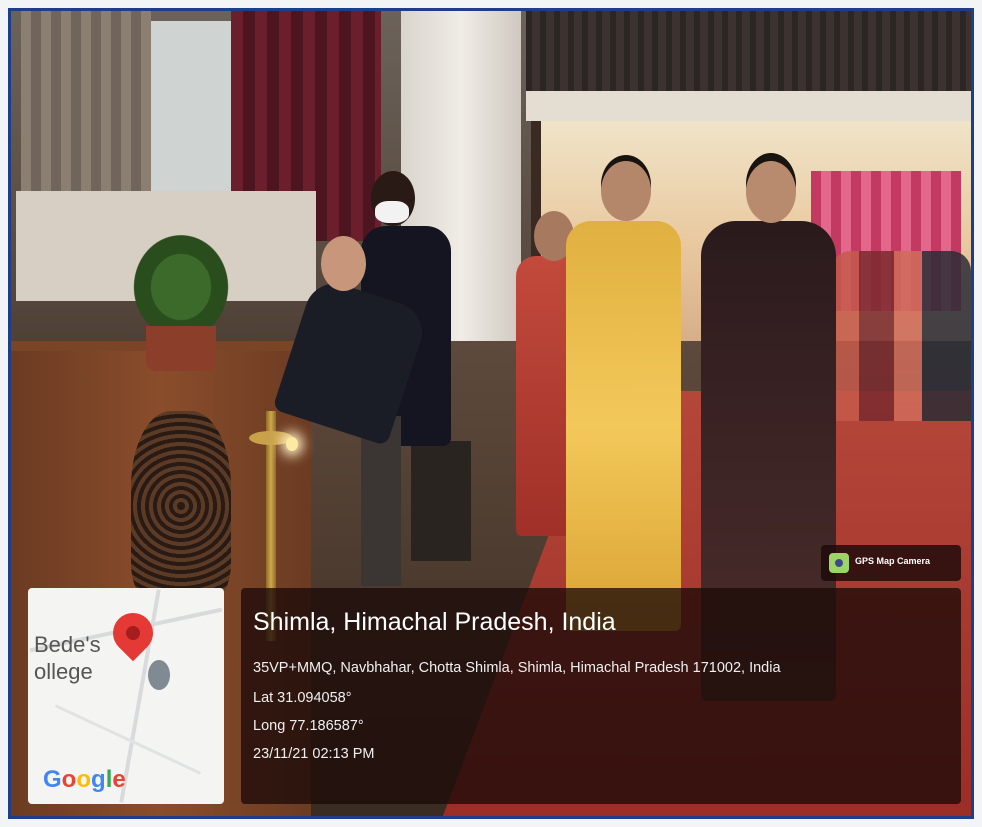  Describe the element at coordinates (901, 336) in the screenshot. I see `background-people` at that location.